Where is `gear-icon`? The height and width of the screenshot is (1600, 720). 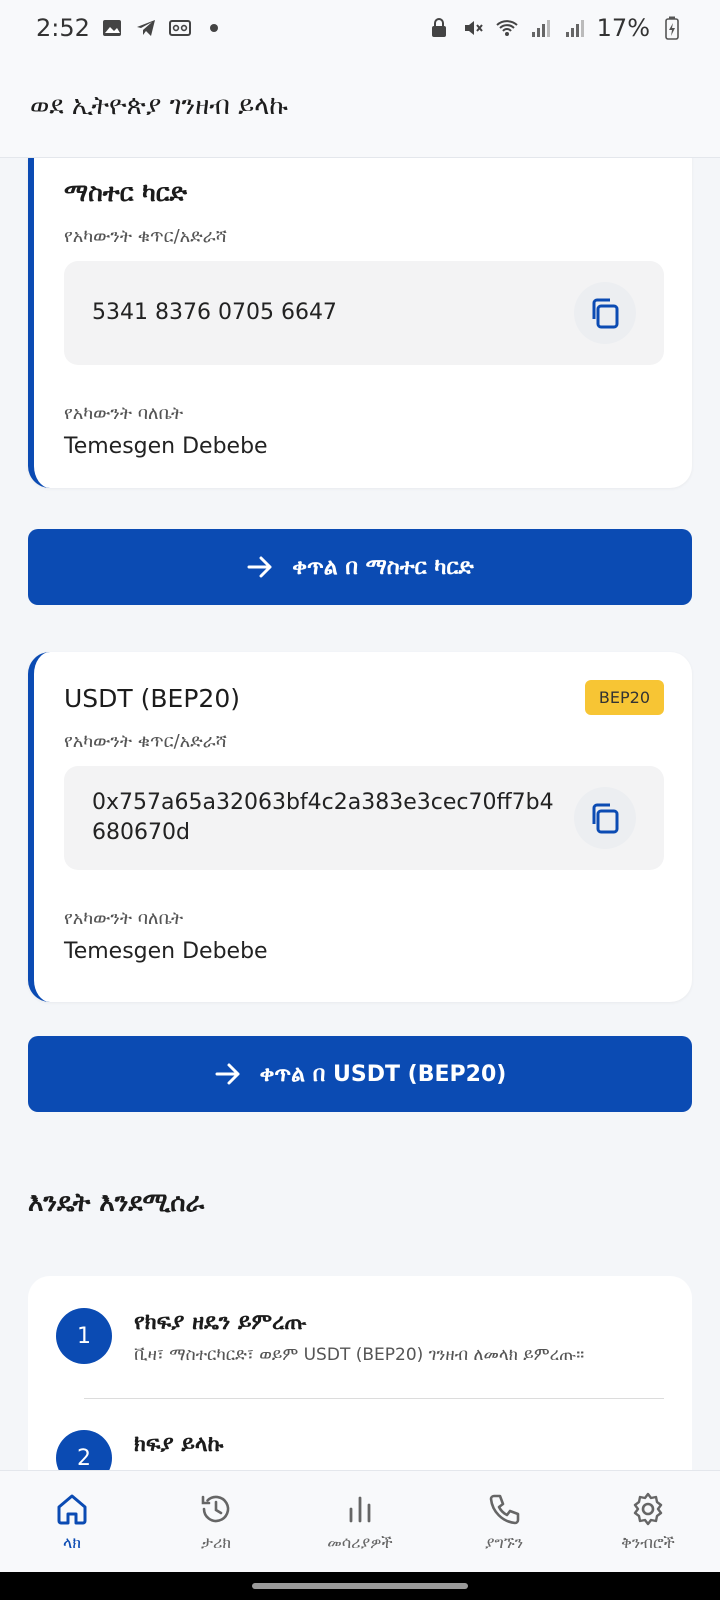
gear-icon is located at coordinates (648, 1509).